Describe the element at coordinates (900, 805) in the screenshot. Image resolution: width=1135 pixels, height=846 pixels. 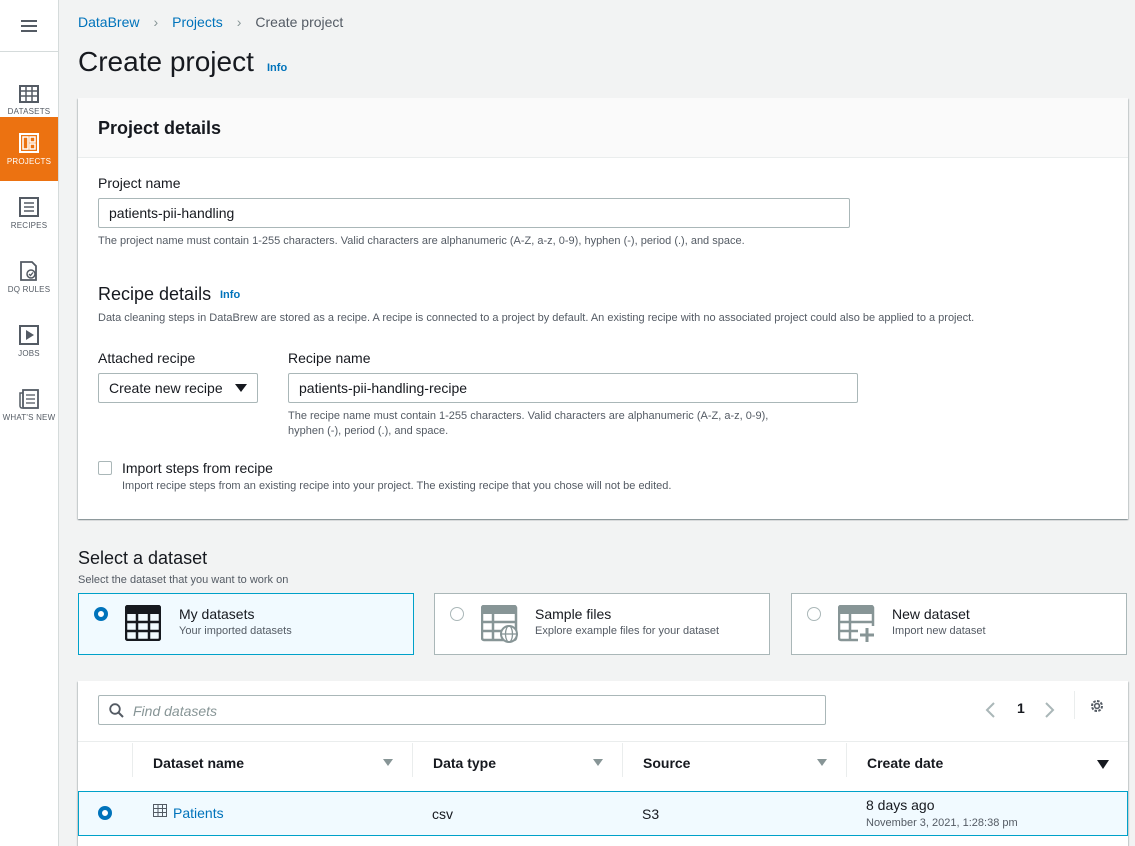
I see `dataset-date-relative: 8 days ago` at that location.